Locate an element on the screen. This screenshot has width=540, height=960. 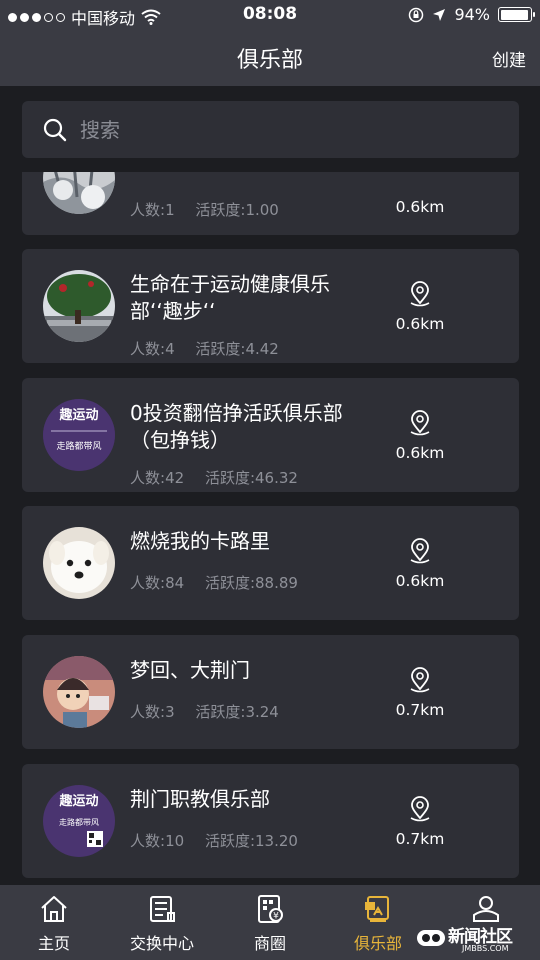
watermark-subtext: JMBBS.COM is located at coordinates (485, 948).